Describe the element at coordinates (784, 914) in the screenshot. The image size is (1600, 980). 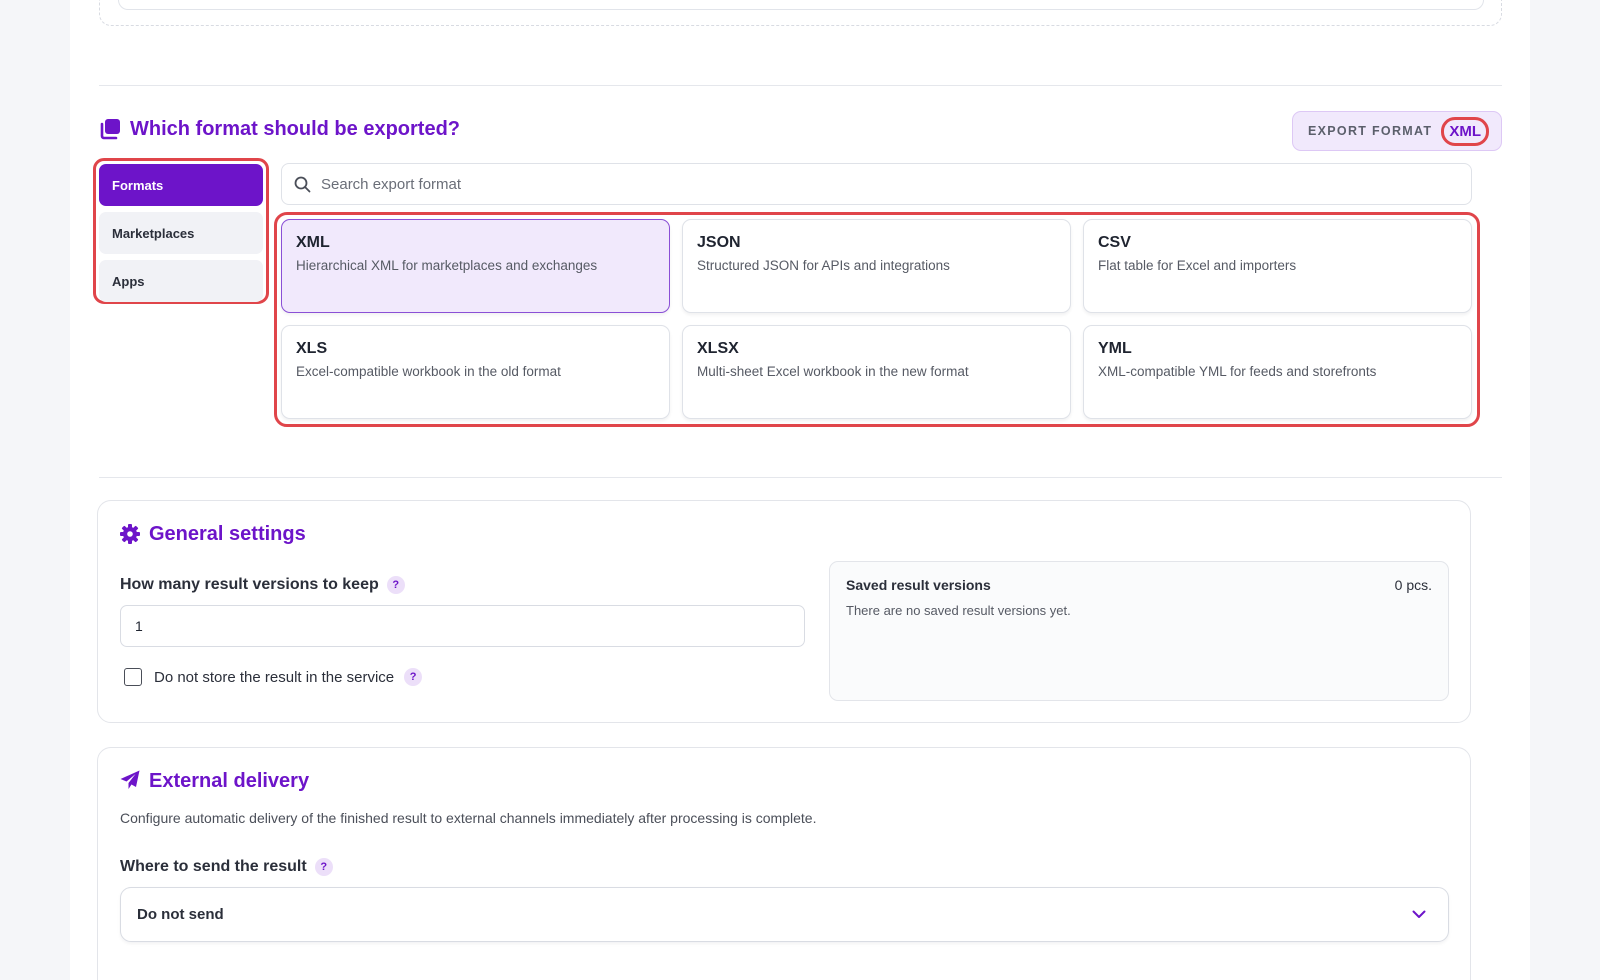
I see `where-select: Do not send` at that location.